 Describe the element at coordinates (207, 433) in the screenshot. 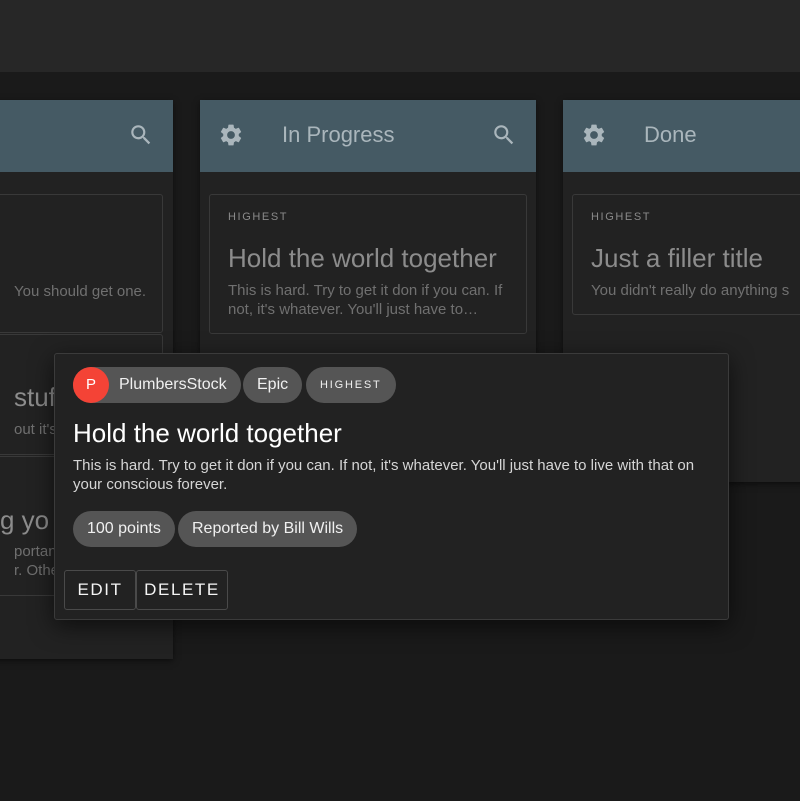

I see `task-detail-title: Hold the world together` at that location.